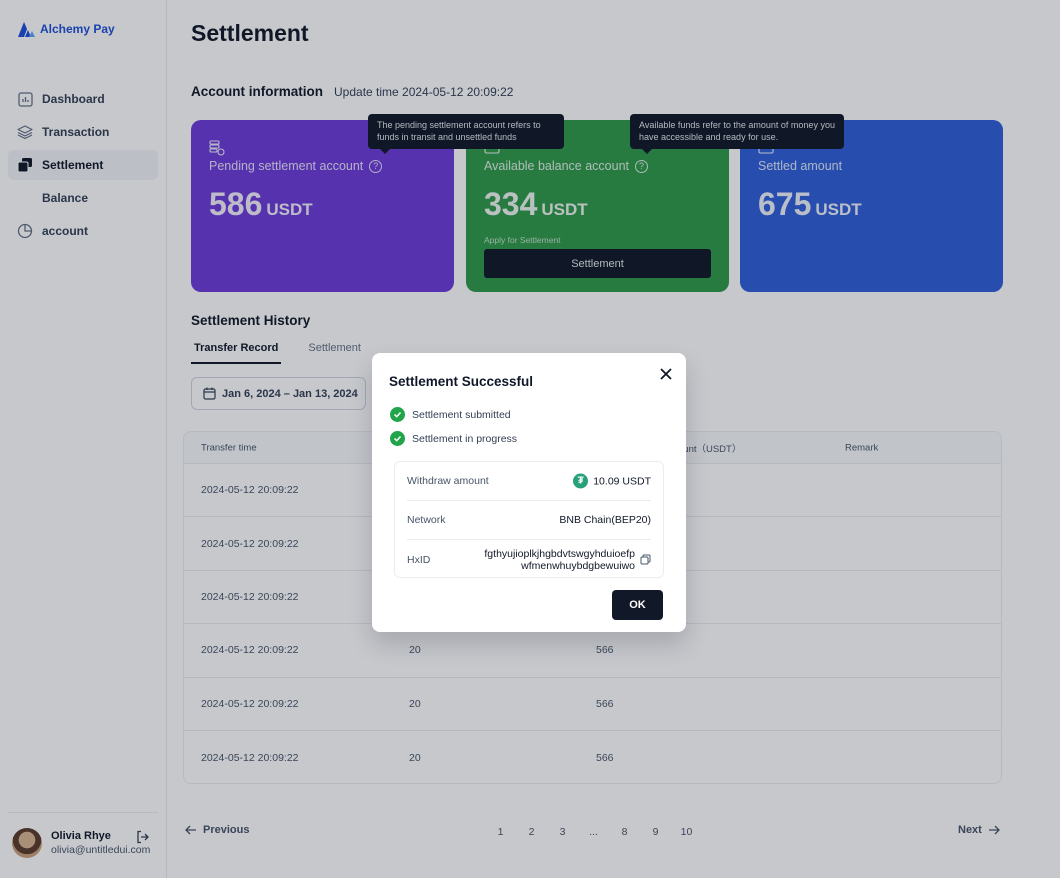 Image resolution: width=1060 pixels, height=878 pixels. What do you see at coordinates (465, 438) in the screenshot?
I see `step-label: Settlement in progress` at bounding box center [465, 438].